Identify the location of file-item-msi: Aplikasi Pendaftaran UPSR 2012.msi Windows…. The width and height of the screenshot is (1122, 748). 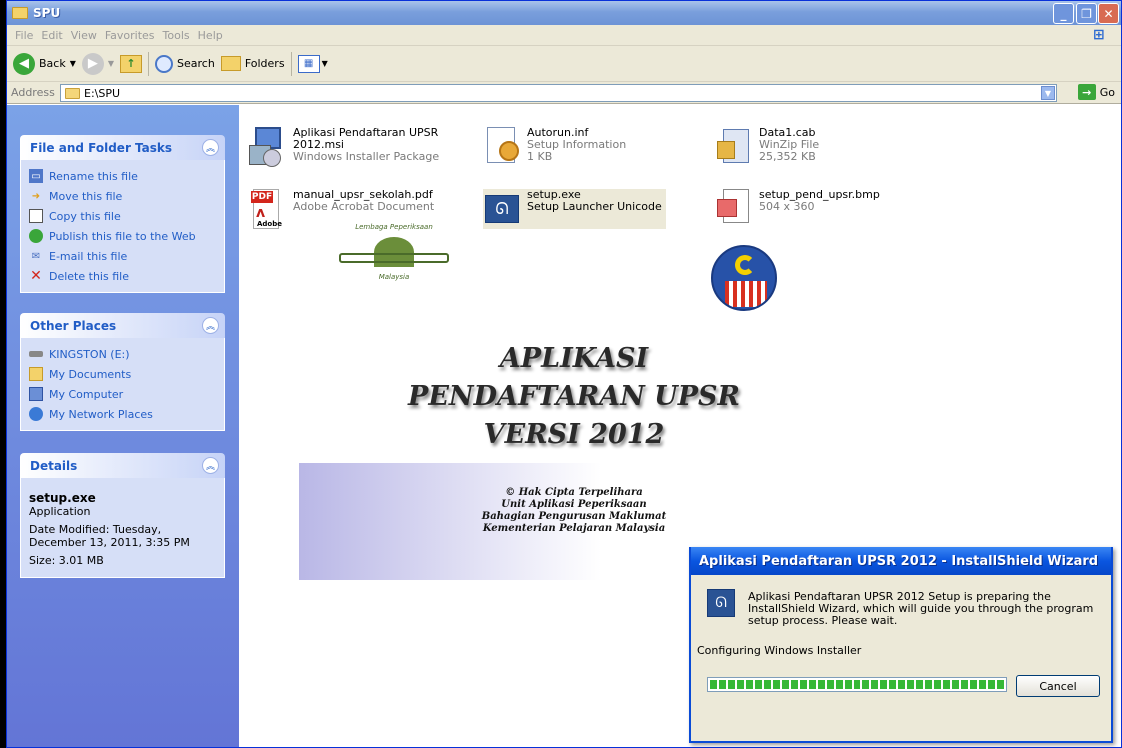
(344, 147).